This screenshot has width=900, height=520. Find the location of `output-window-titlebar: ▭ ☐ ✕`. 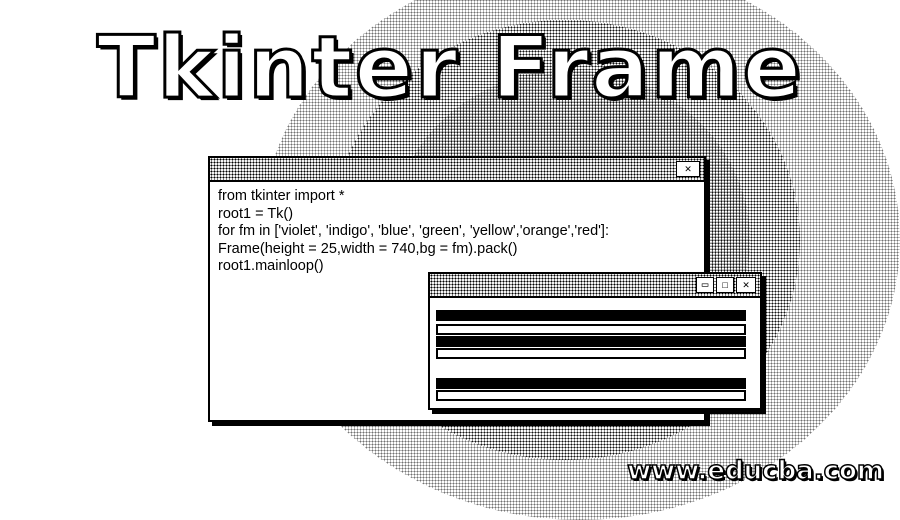

output-window-titlebar: ▭ ☐ ✕ is located at coordinates (595, 286).